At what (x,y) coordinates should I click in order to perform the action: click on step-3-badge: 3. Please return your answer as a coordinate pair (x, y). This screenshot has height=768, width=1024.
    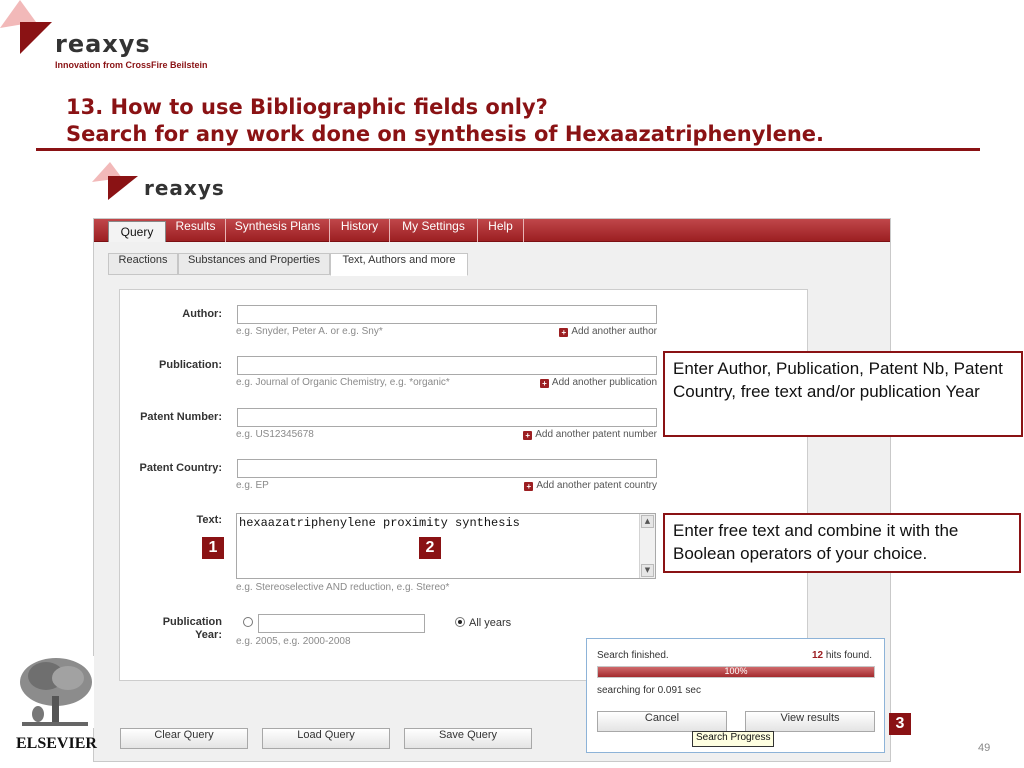
    Looking at the image, I should click on (900, 724).